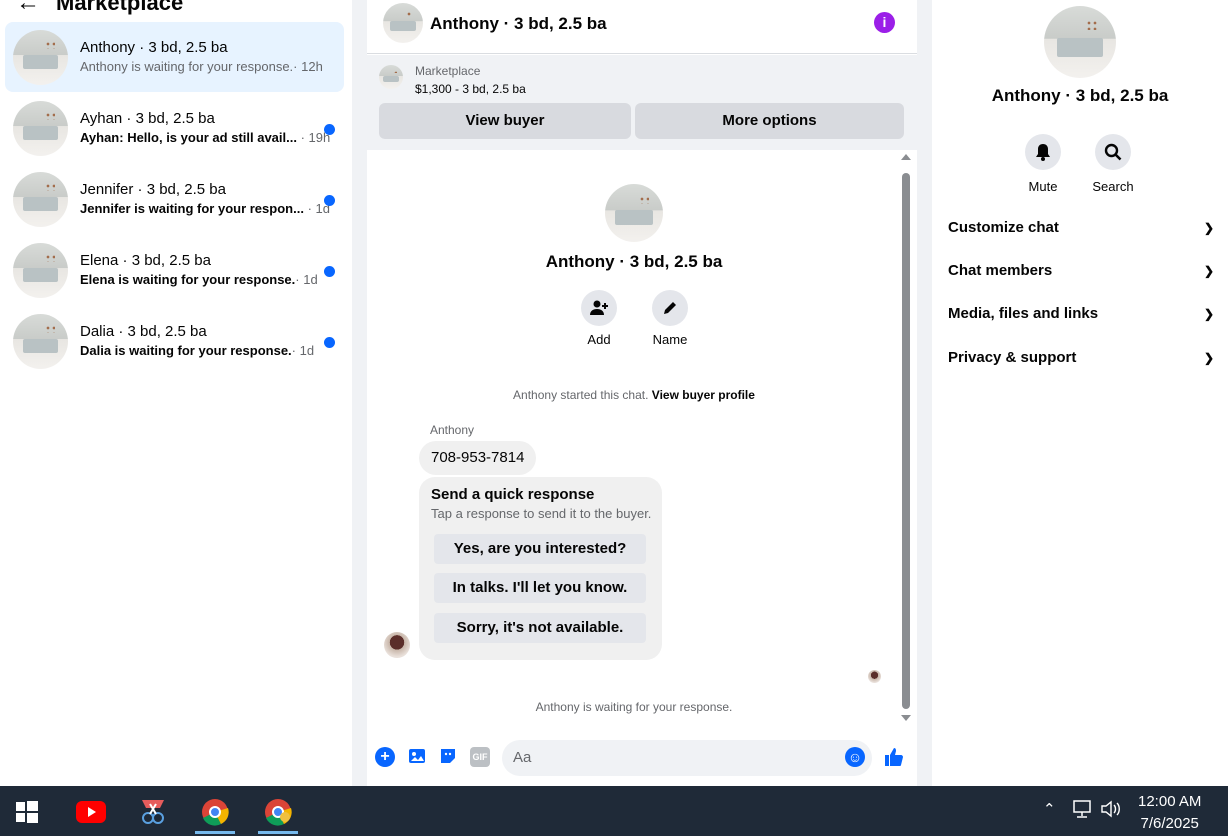  What do you see at coordinates (642, 27) in the screenshot?
I see `chat-header: Anthony · 3 bd, 2.5 ba i` at bounding box center [642, 27].